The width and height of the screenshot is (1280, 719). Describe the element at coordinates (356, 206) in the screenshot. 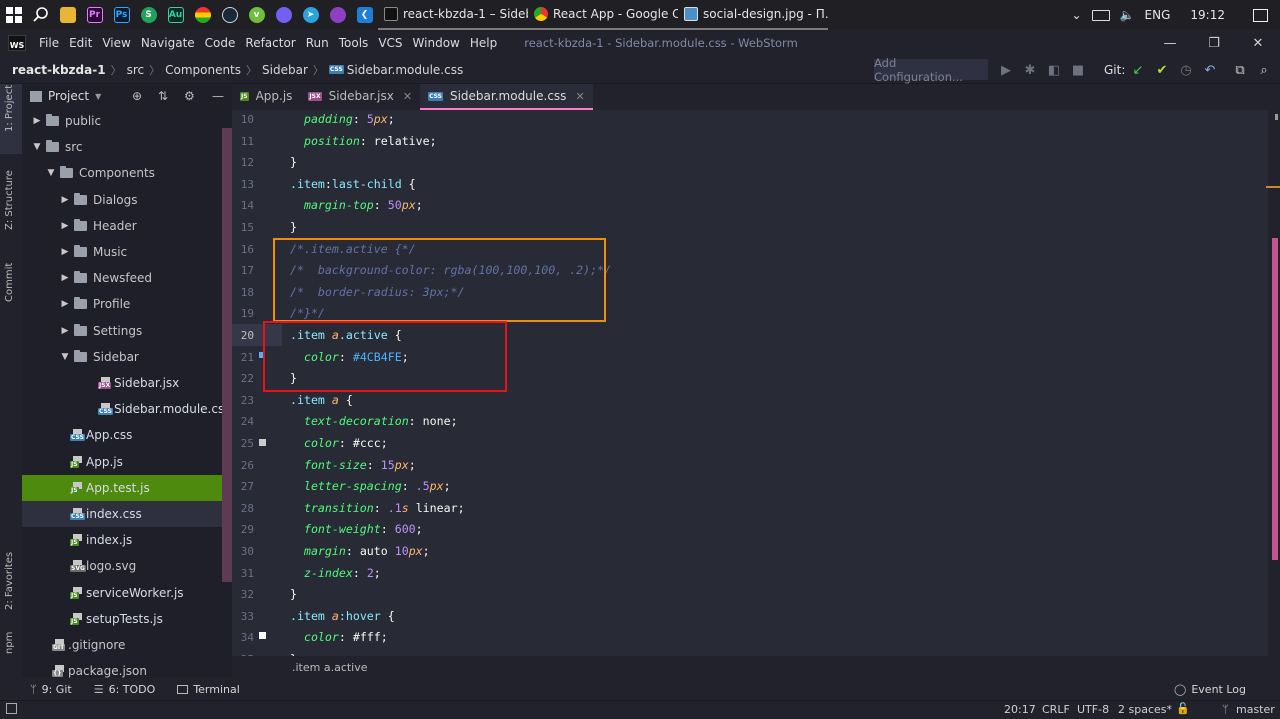

I see `code-line: margin-top: 50px;` at that location.